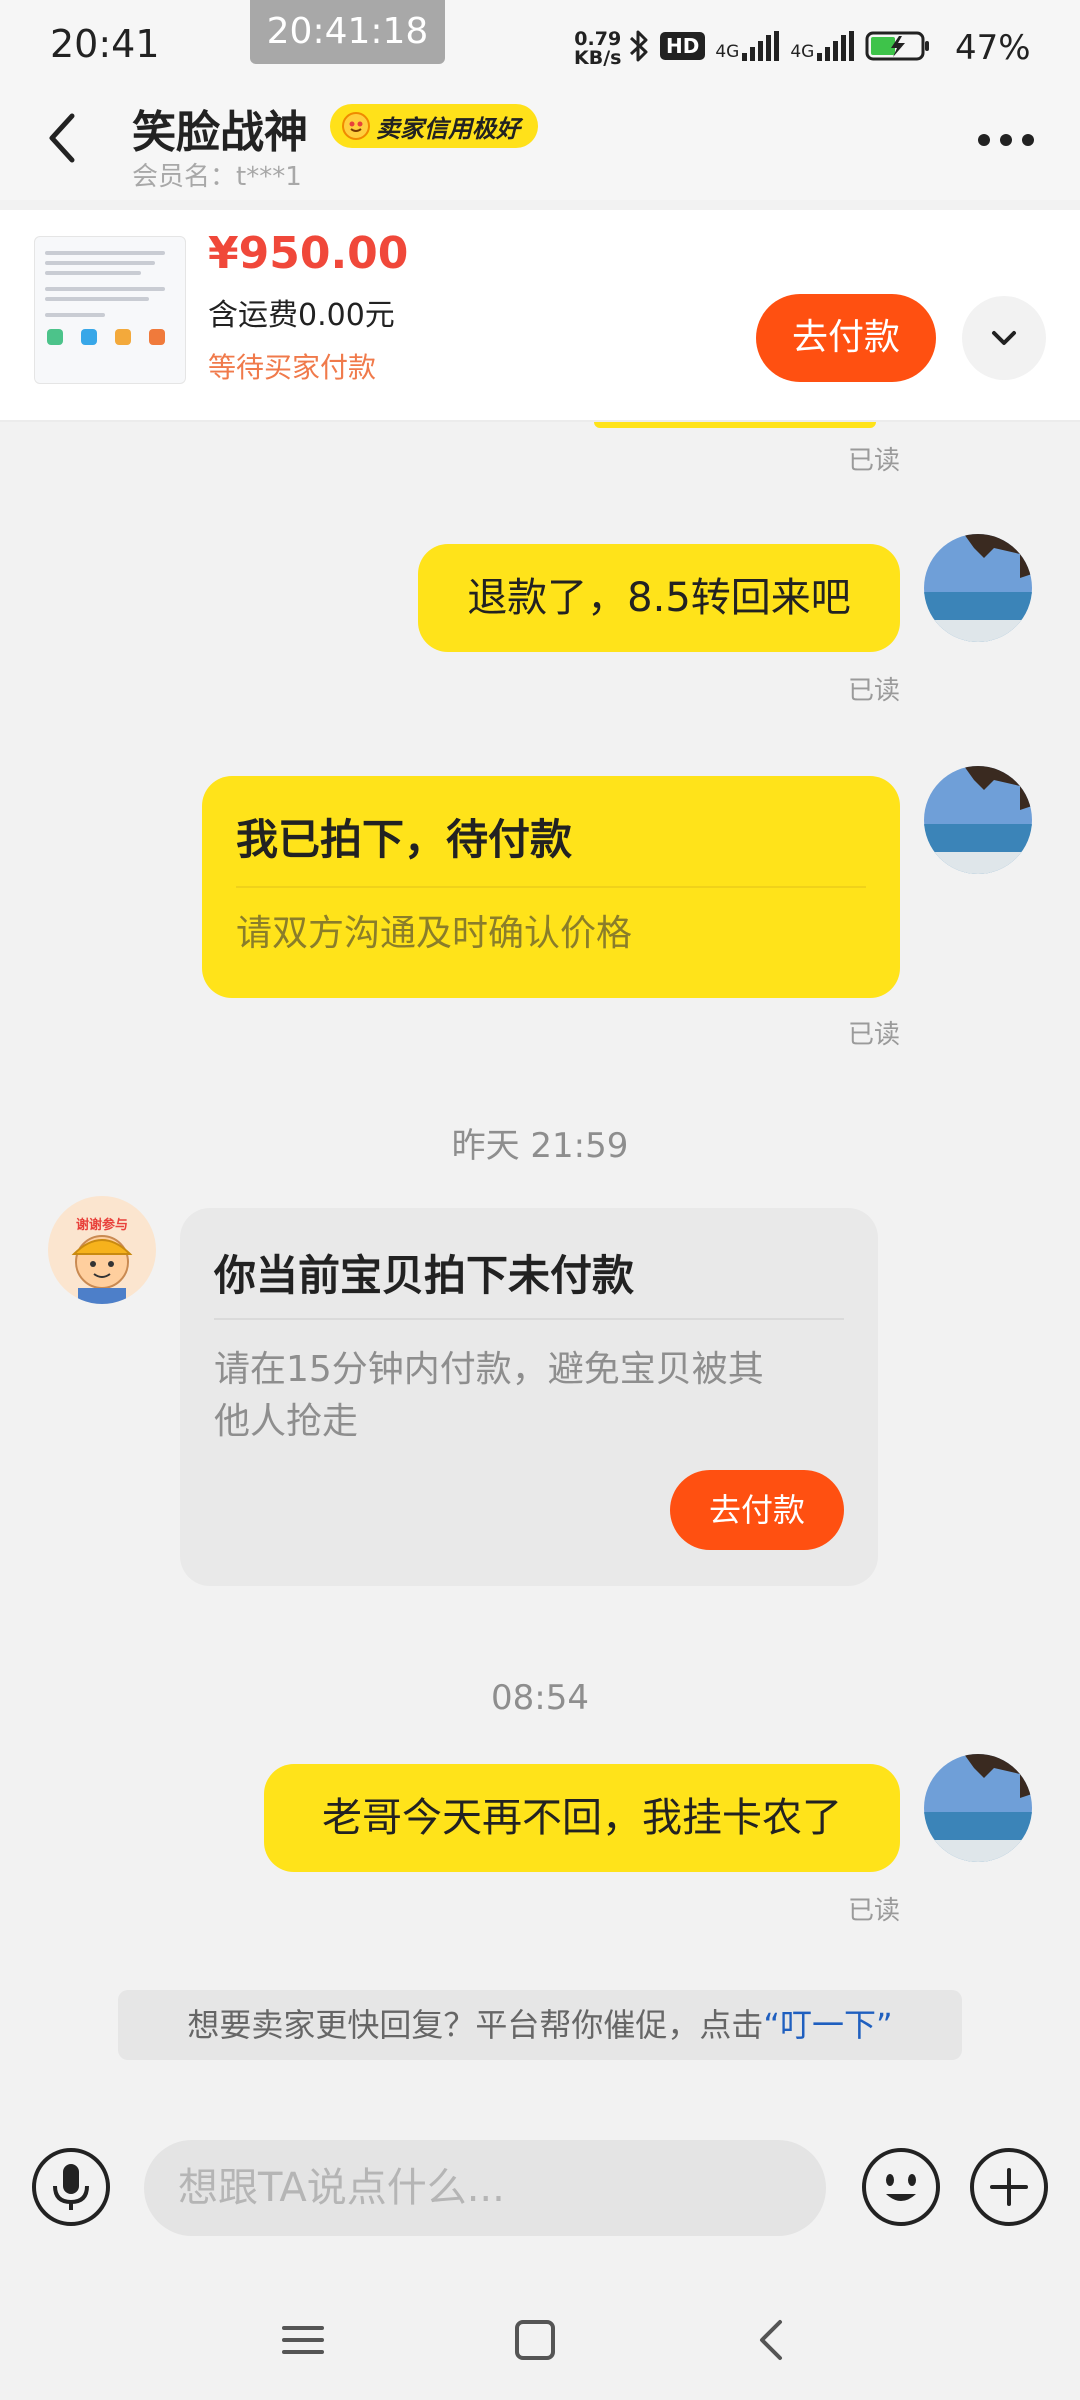 The width and height of the screenshot is (1080, 2400). Describe the element at coordinates (292, 367) in the screenshot. I see `order-status: 等待买家付款` at that location.